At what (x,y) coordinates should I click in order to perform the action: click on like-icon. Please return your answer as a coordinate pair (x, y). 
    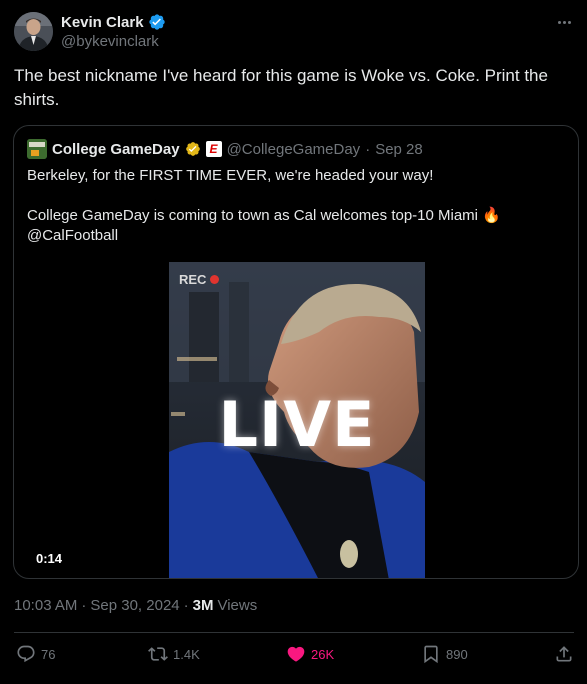
    Looking at the image, I should click on (296, 654).